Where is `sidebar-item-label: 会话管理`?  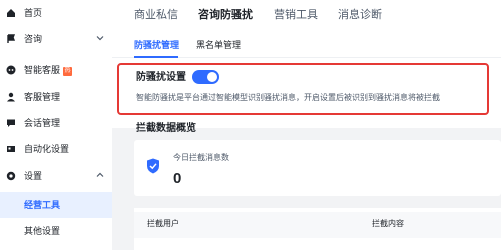 sidebar-item-label: 会话管理 is located at coordinates (42, 123).